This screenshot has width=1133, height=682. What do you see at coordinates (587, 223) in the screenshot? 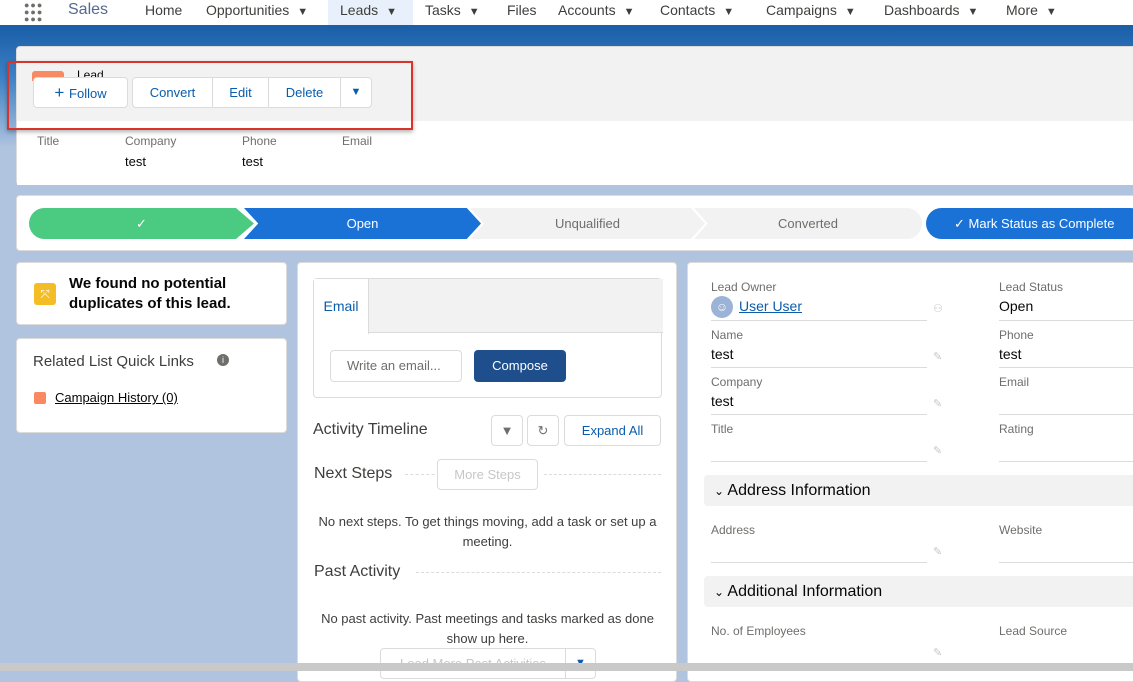
I see `stage-unqualified: Unqualified` at bounding box center [587, 223].